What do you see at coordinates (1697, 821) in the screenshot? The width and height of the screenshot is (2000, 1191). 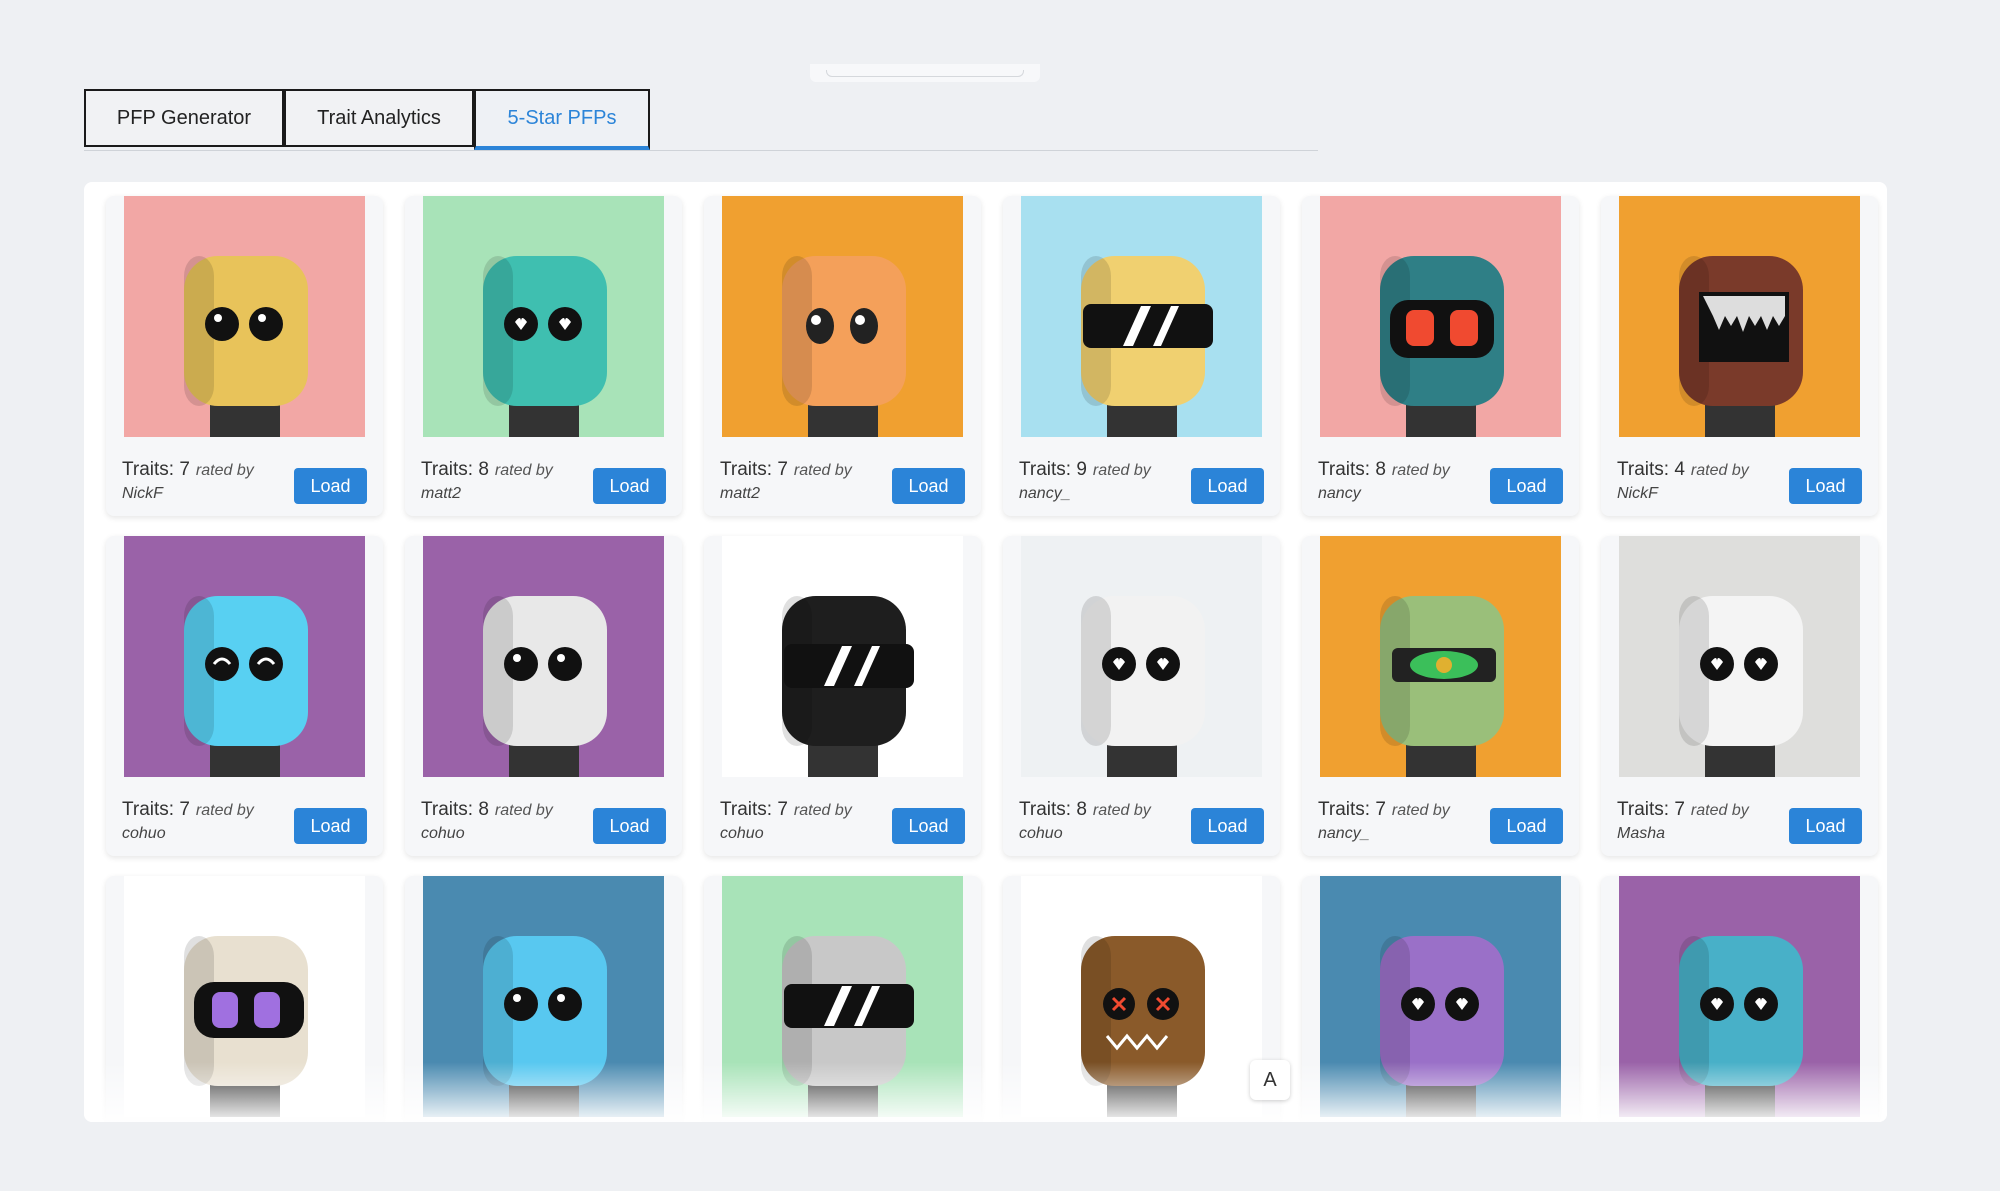 I see `pfp-meta: Traits: 7 rated by Masha` at bounding box center [1697, 821].